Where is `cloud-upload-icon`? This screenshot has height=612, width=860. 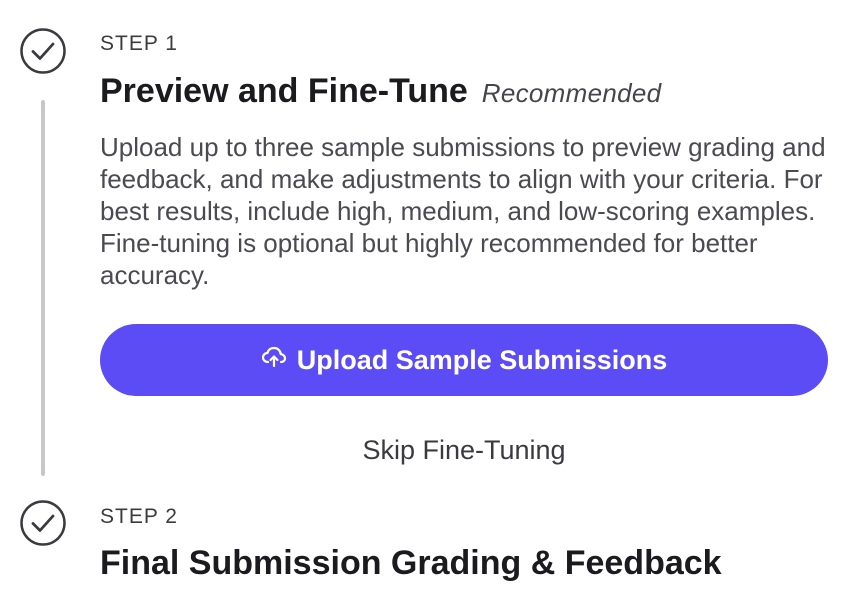 cloud-upload-icon is located at coordinates (279, 360).